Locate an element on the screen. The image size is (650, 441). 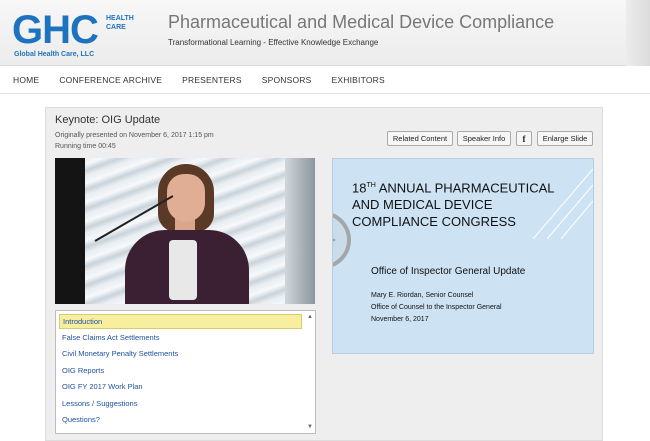
nav-presenters: PRESENTERS is located at coordinates (212, 80).